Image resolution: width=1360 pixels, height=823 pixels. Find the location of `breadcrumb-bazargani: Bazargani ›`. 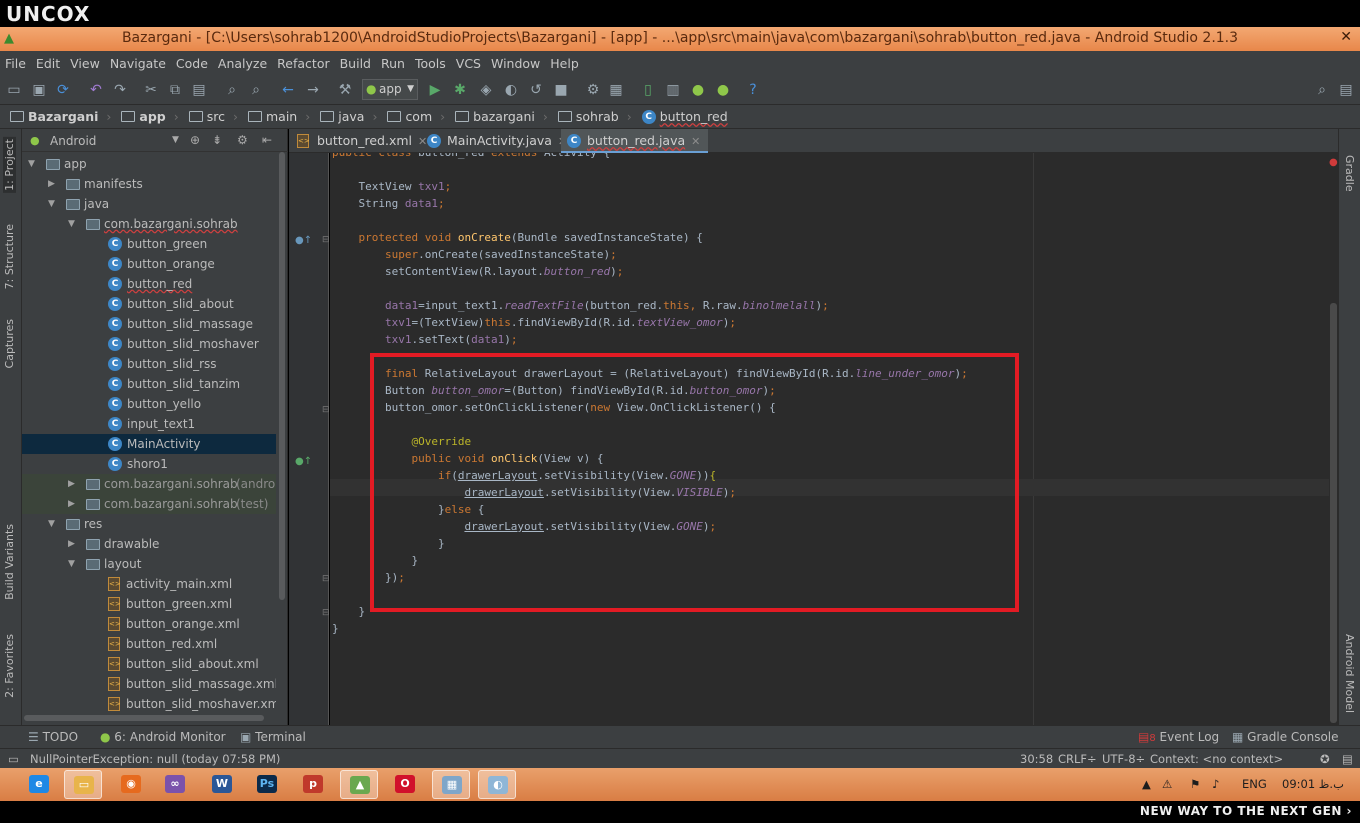

breadcrumb-bazargani: Bazargani › is located at coordinates (60, 116).